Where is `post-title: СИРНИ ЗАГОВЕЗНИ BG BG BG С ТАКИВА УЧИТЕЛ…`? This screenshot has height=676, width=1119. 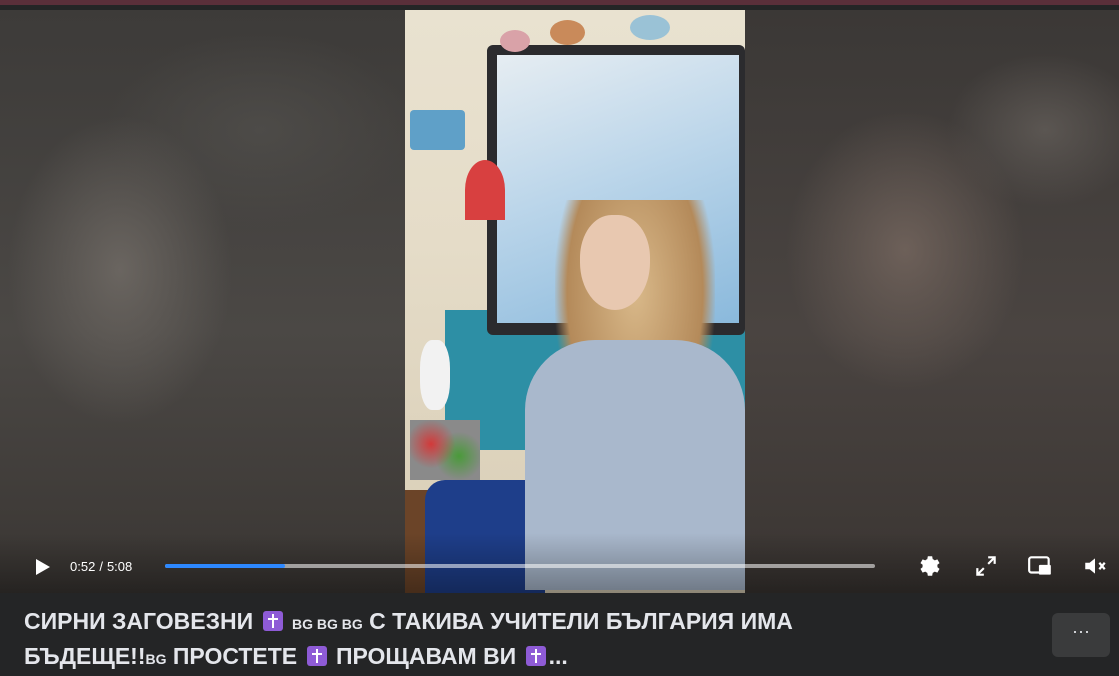 post-title: СИРНИ ЗАГОВЕЗНИ BG BG BG С ТАКИВА УЧИТЕЛ… is located at coordinates (524, 640).